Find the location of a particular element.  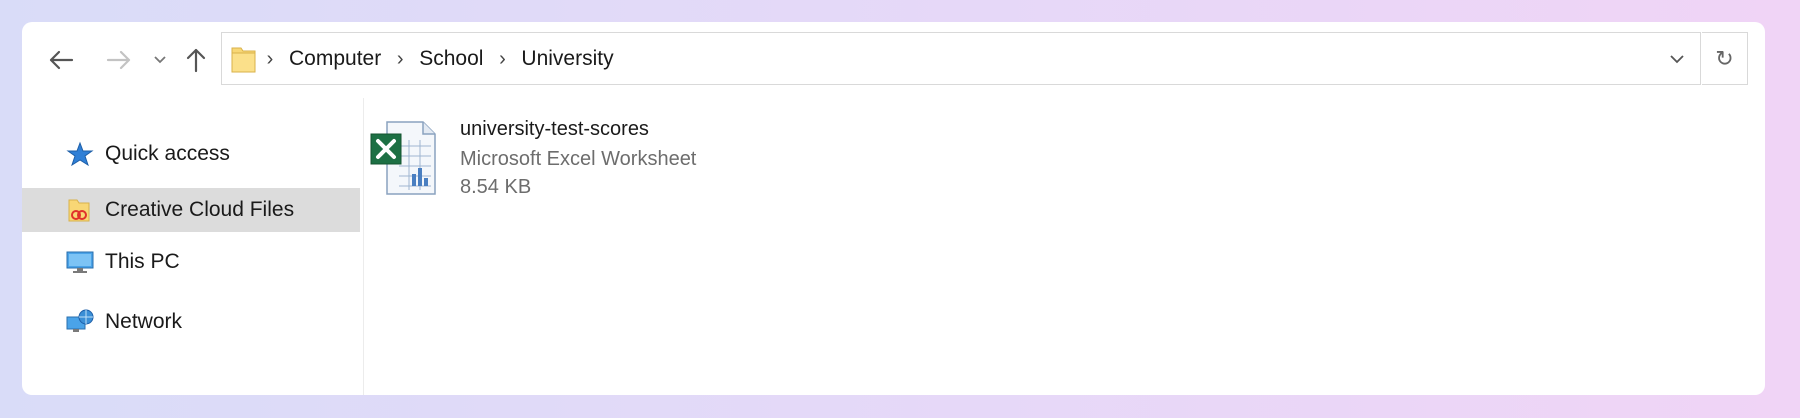

back-button is located at coordinates (61, 60).